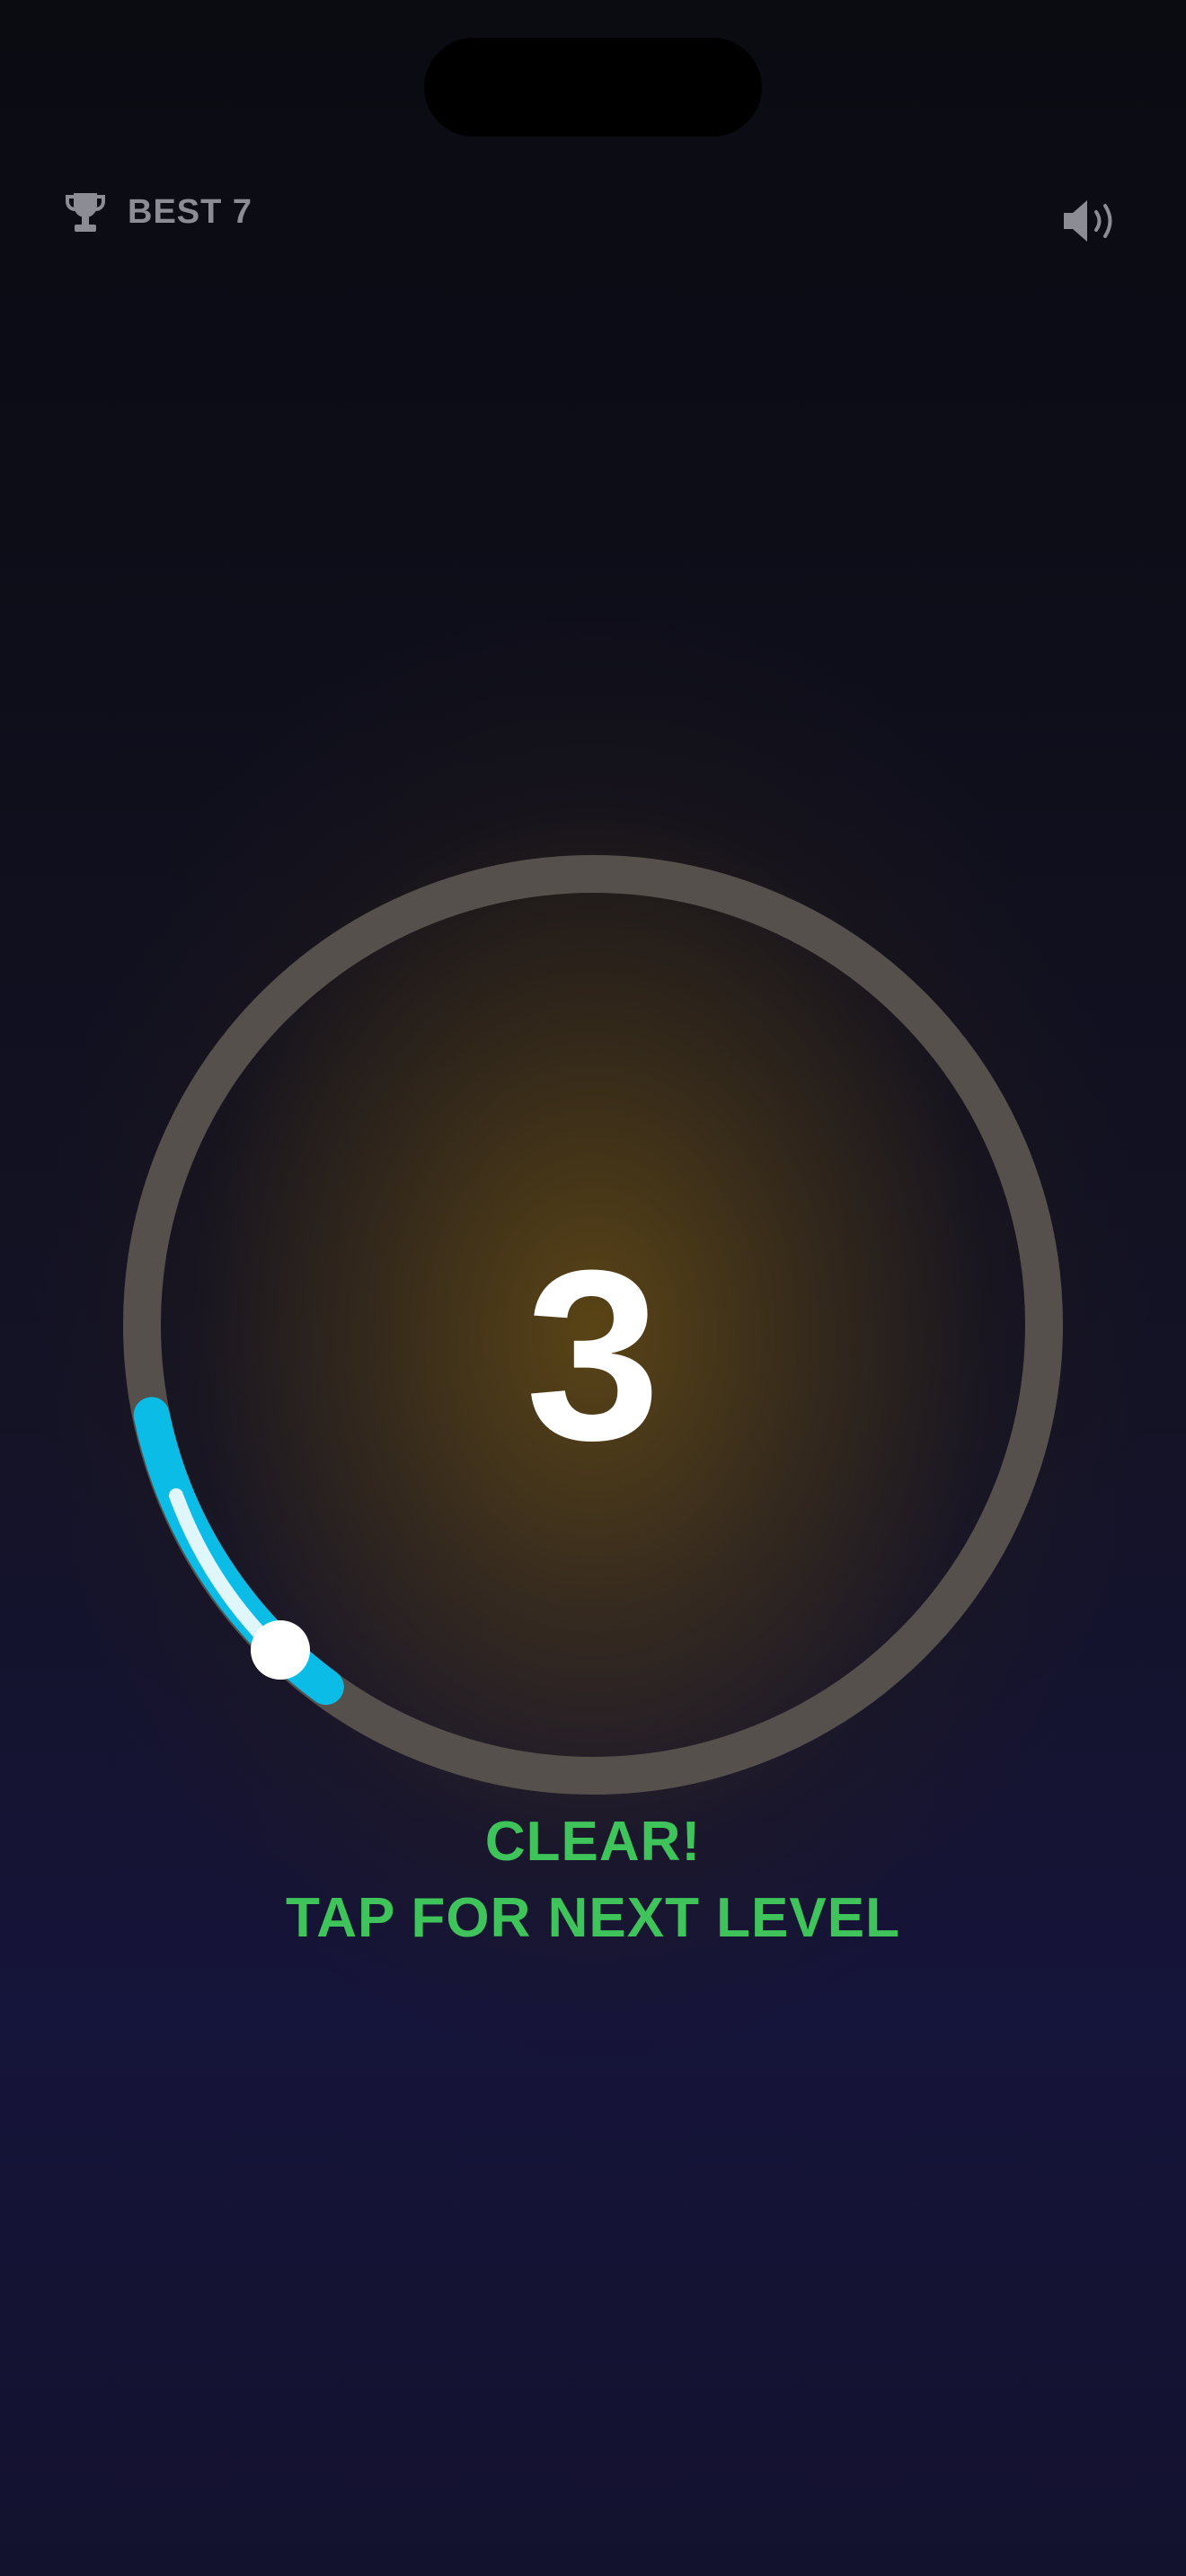  What do you see at coordinates (593, 1842) in the screenshot?
I see `status-message: CLEAR!` at bounding box center [593, 1842].